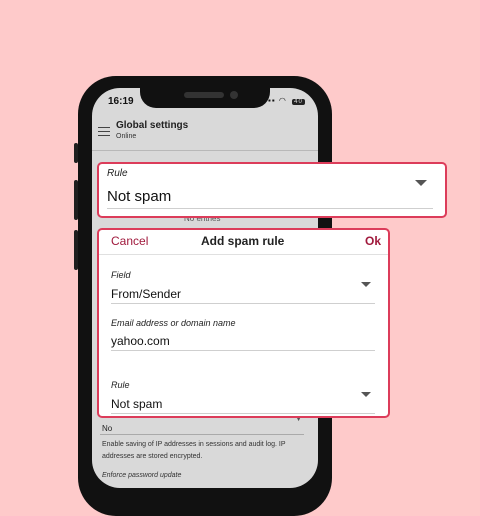 The width and height of the screenshot is (480, 516). What do you see at coordinates (107, 428) in the screenshot?
I see `ip-logging-value: No` at bounding box center [107, 428].